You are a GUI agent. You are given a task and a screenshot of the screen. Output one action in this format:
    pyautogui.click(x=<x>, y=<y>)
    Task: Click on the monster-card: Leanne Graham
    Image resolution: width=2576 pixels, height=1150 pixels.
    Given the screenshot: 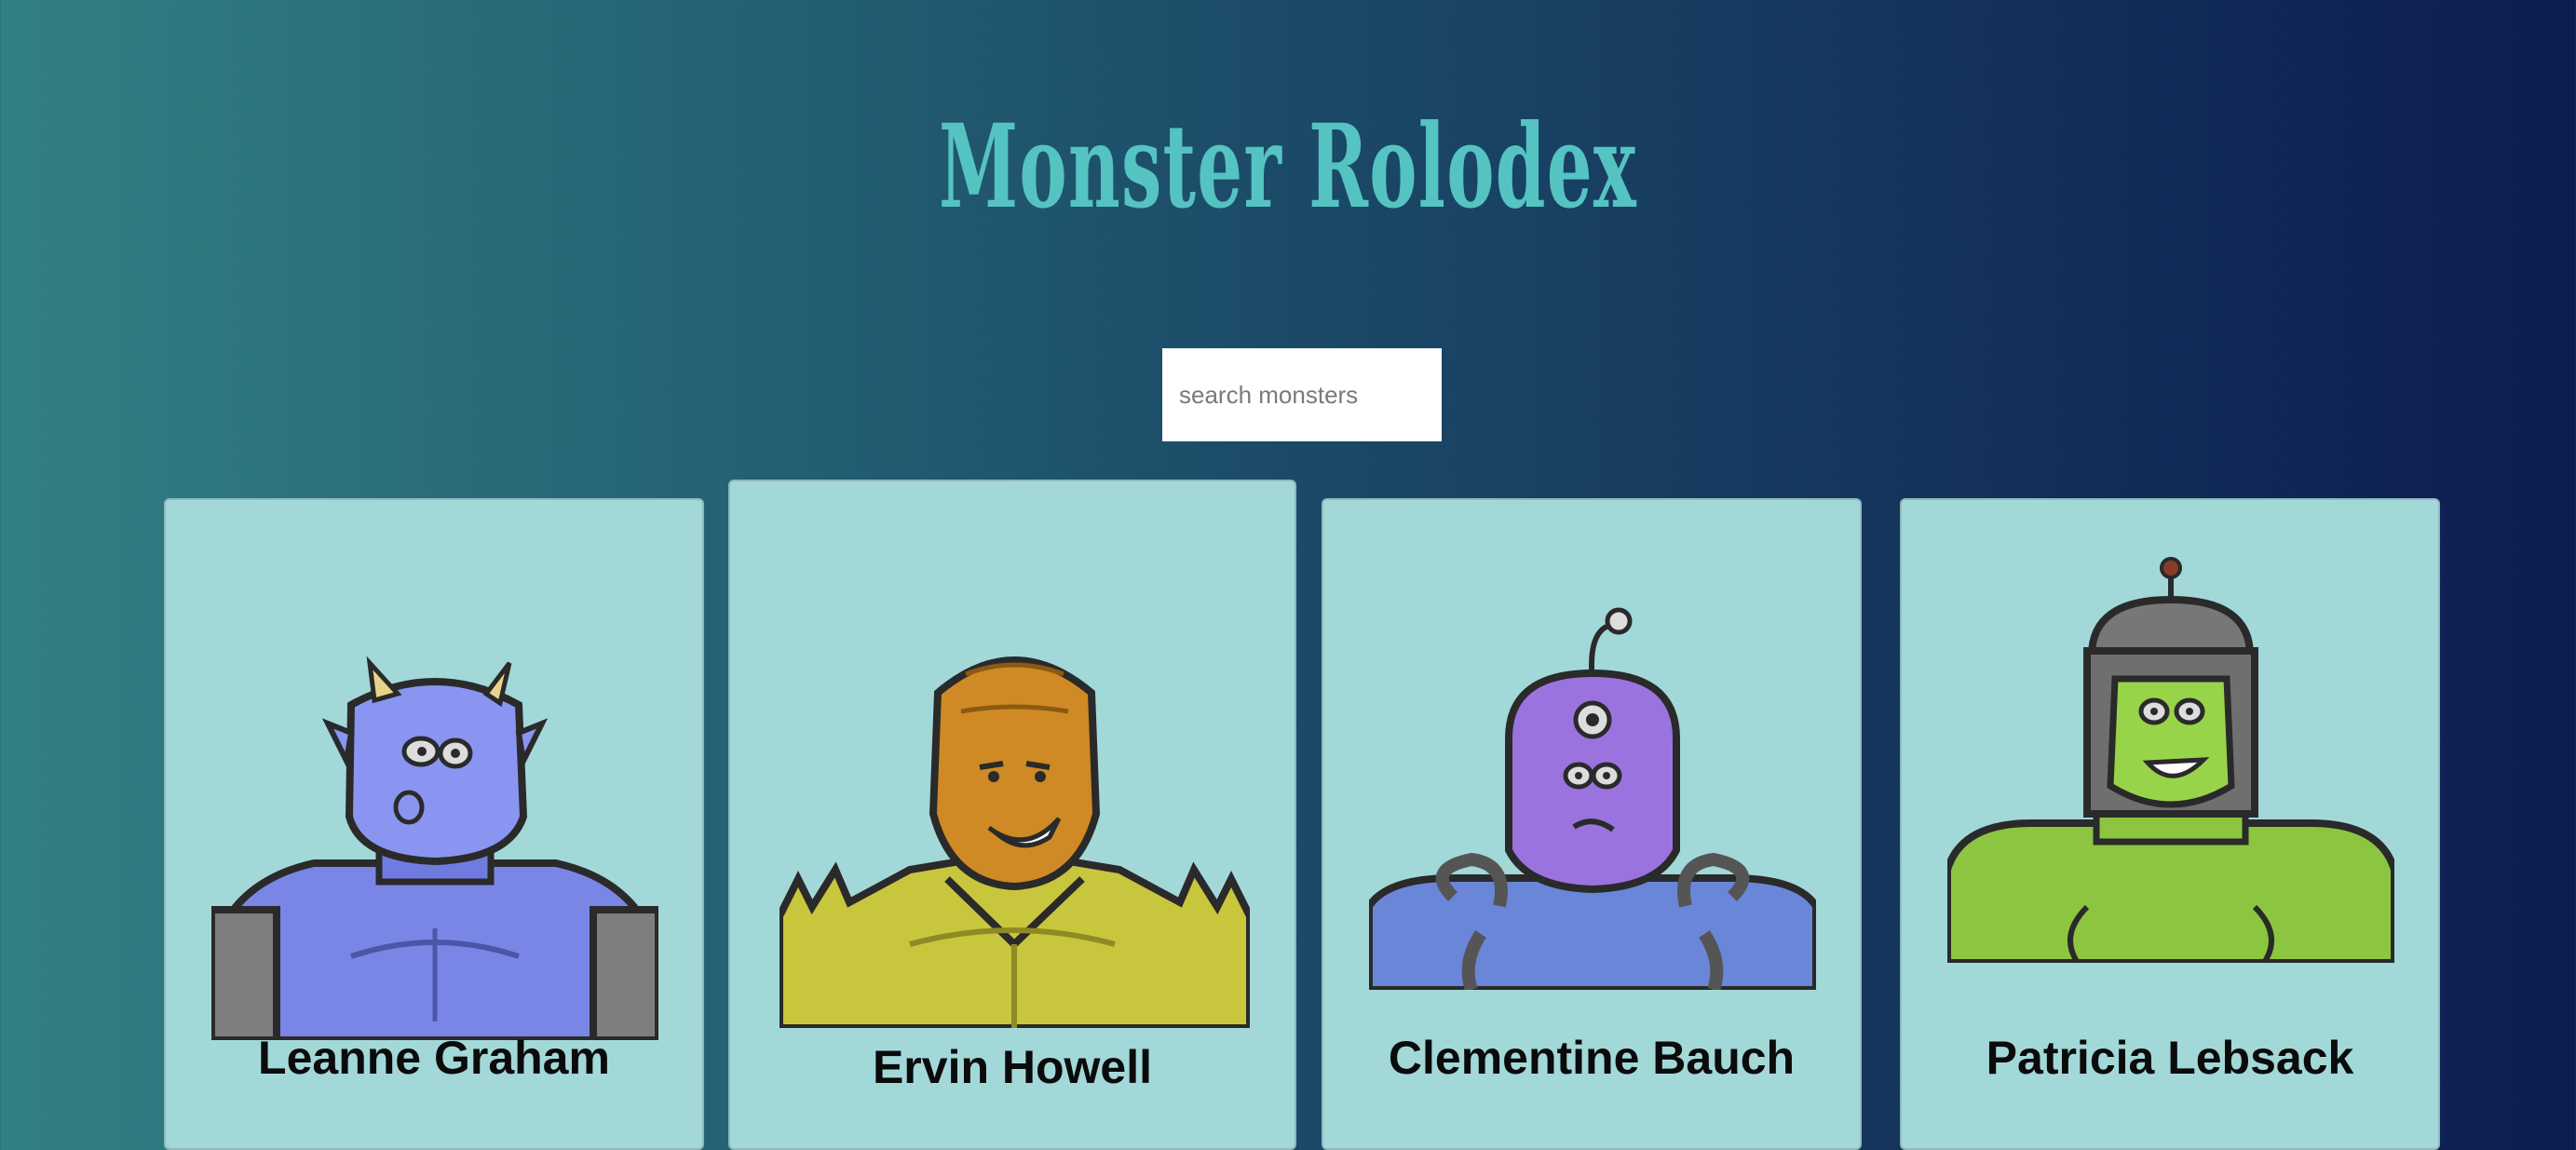 What is the action you would take?
    pyautogui.click(x=434, y=824)
    